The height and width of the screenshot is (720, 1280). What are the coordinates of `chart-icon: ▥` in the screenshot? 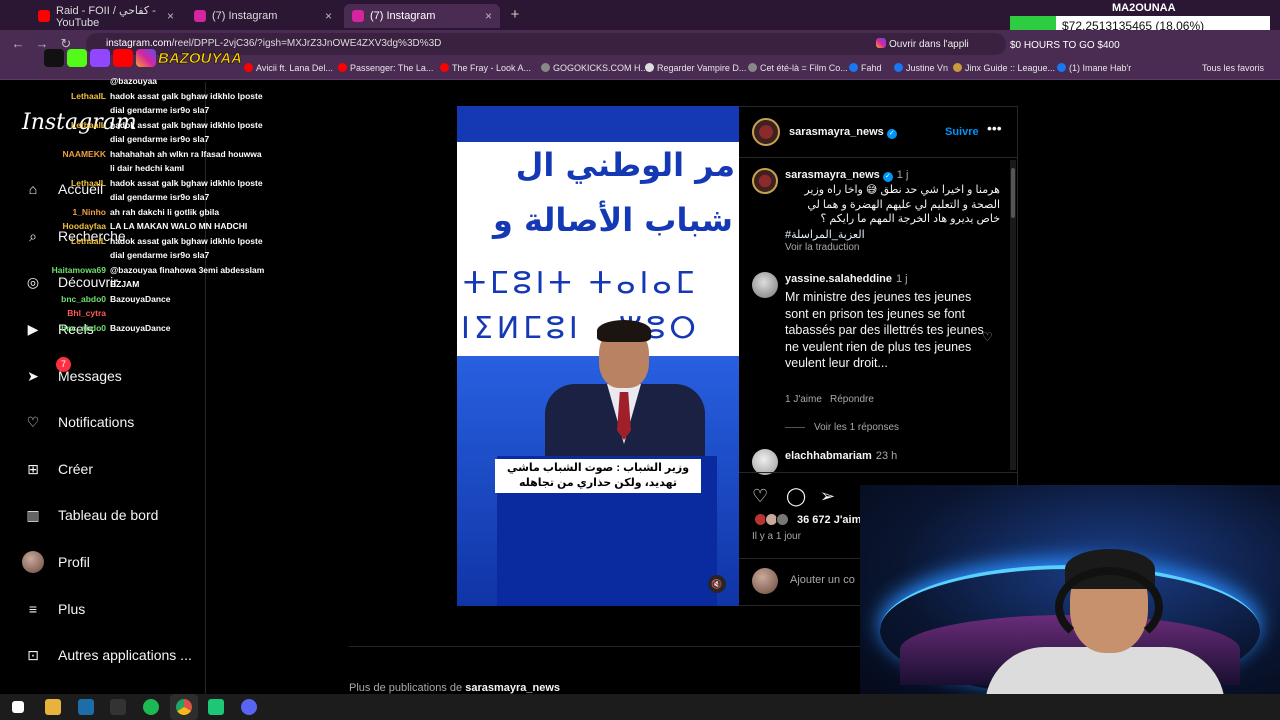 It's located at (33, 514).